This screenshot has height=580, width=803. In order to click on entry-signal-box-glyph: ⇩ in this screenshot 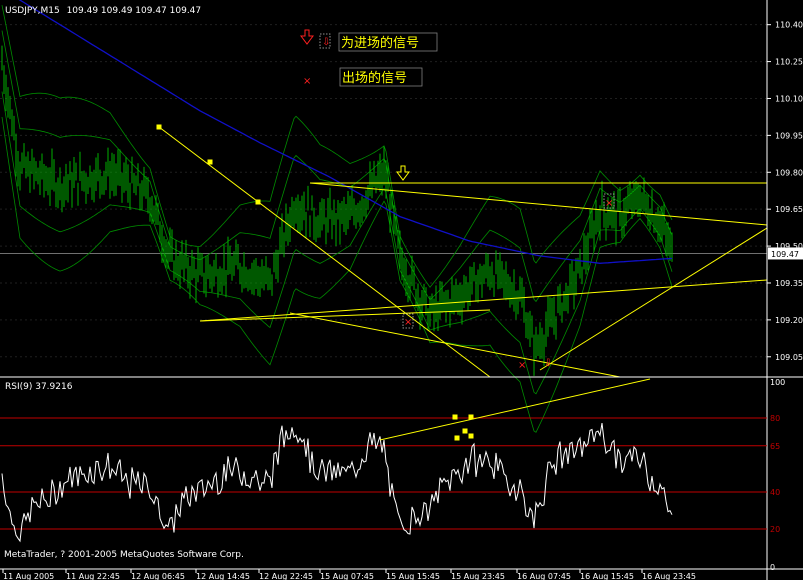, I will do `click(326, 42)`.